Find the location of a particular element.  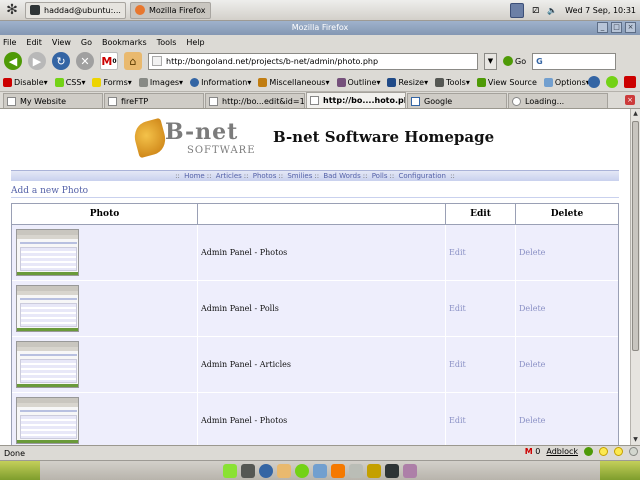

css-check-icon is located at coordinates (612, 82).